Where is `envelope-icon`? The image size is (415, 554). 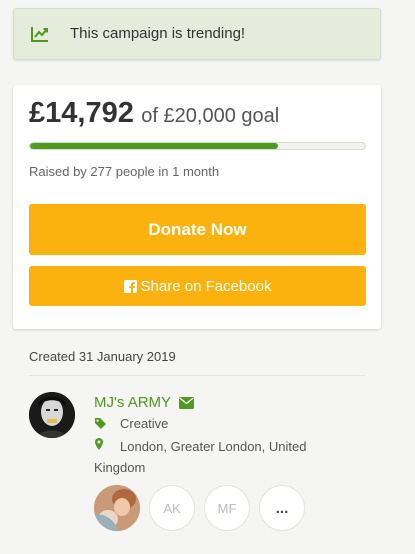 envelope-icon is located at coordinates (186, 403).